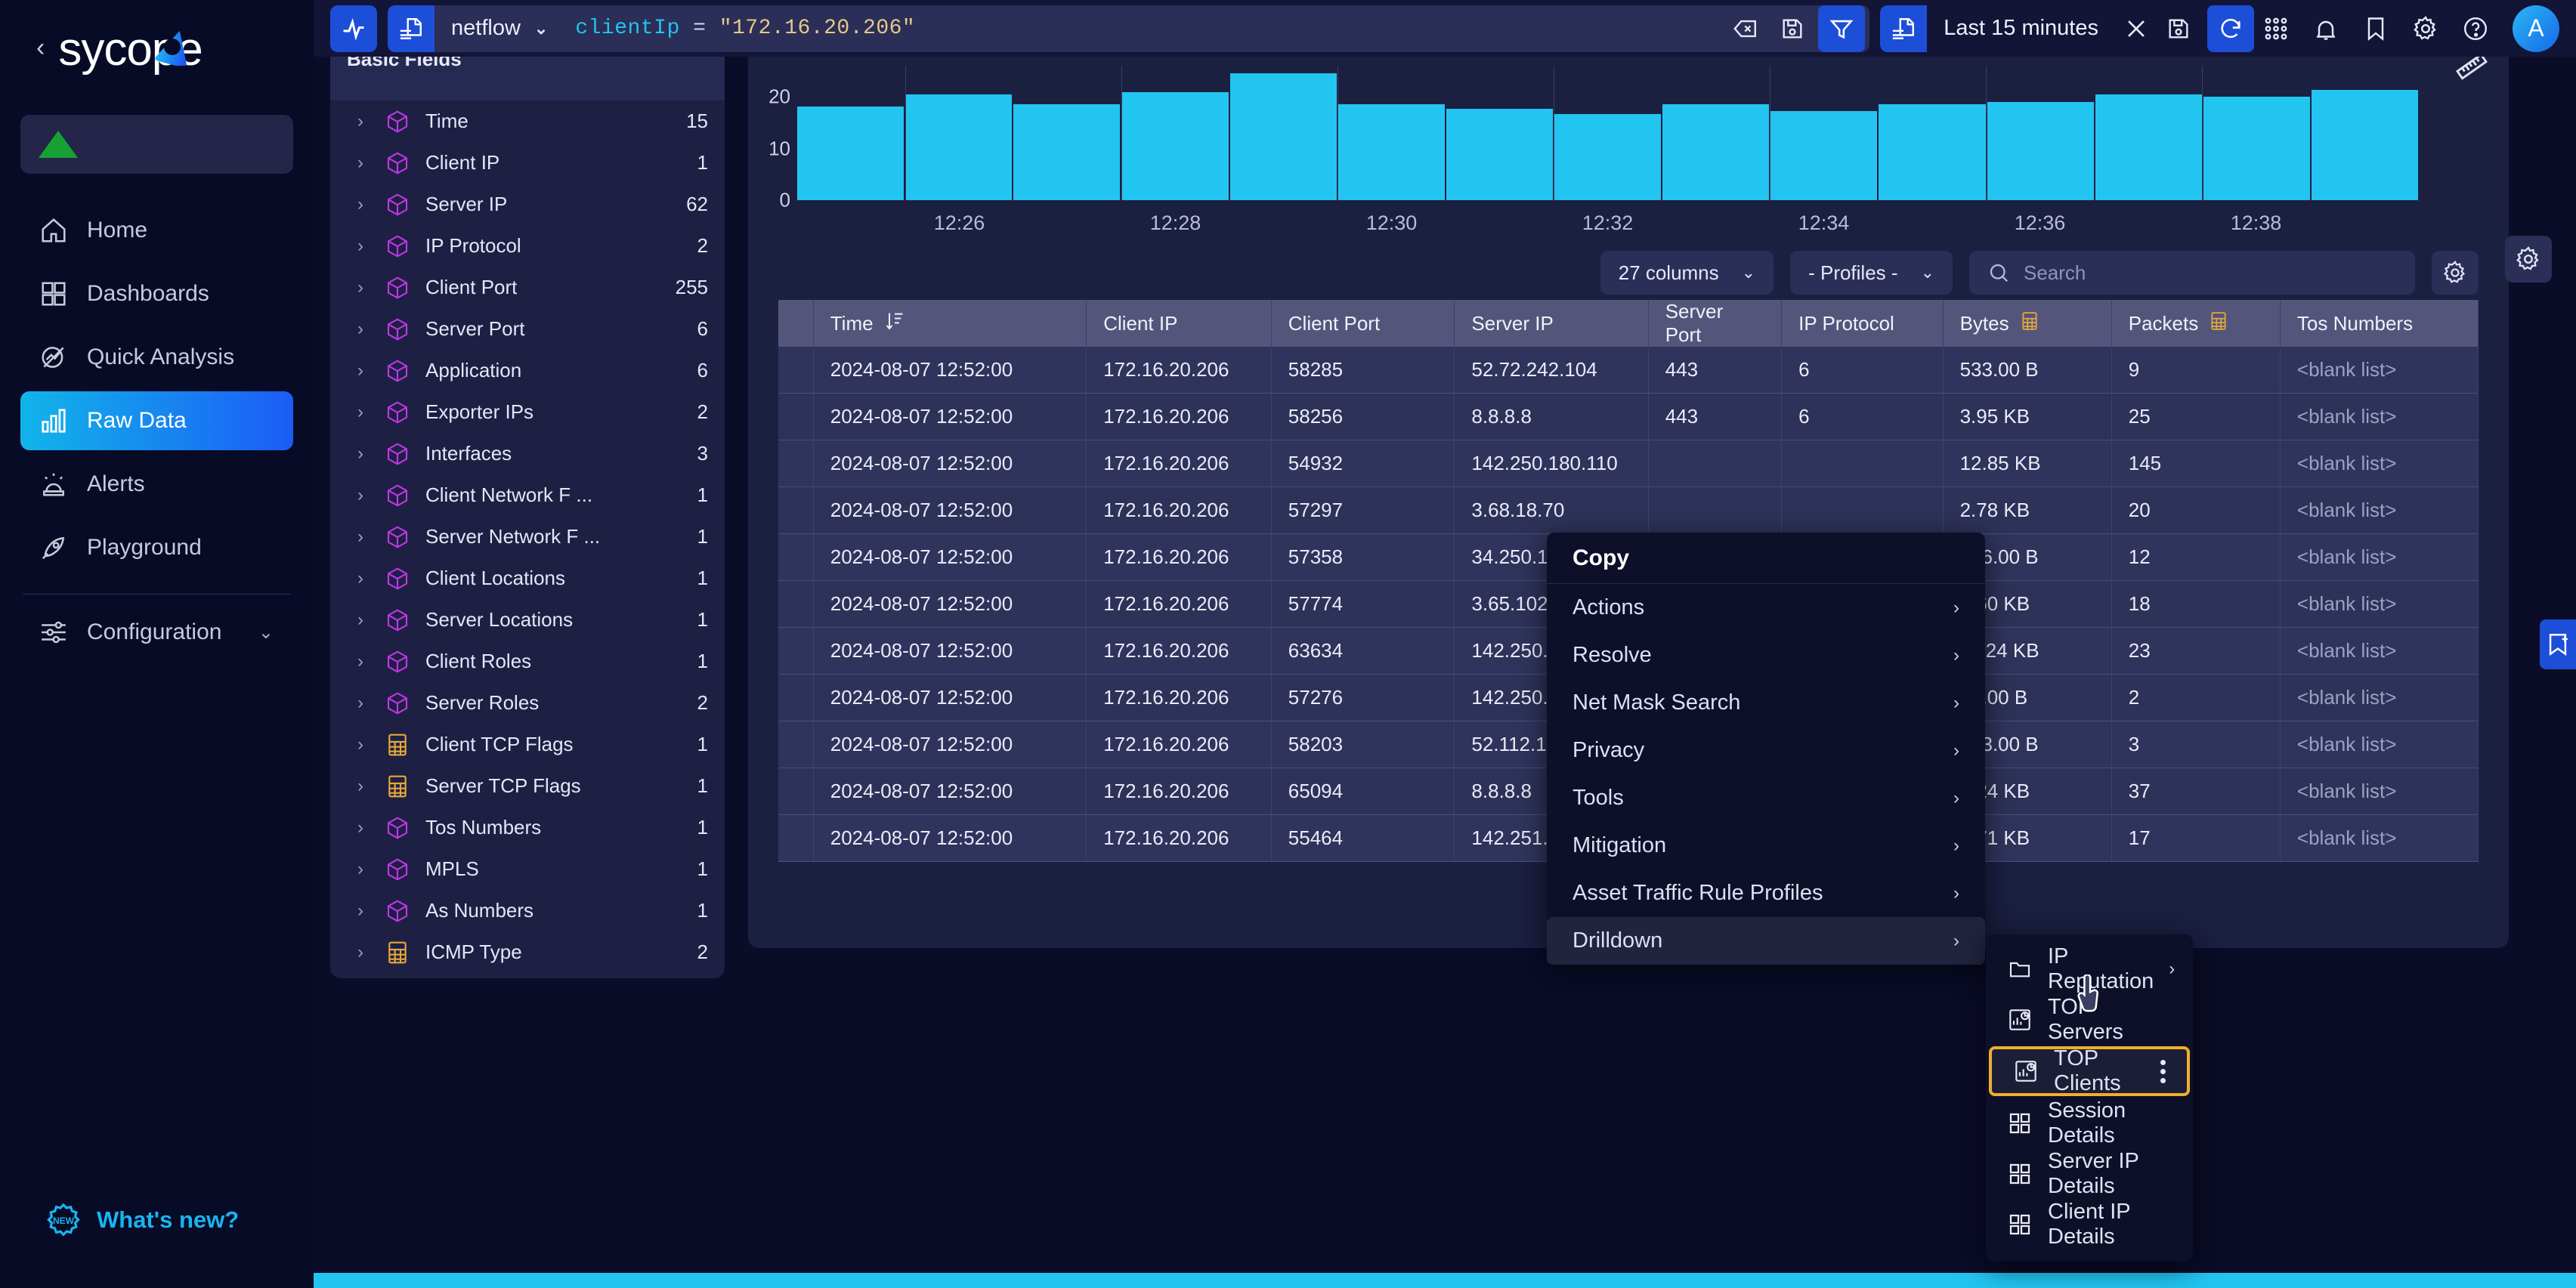 Image resolution: width=2576 pixels, height=1288 pixels. I want to click on field-row: › Client Network F ... 1, so click(527, 495).